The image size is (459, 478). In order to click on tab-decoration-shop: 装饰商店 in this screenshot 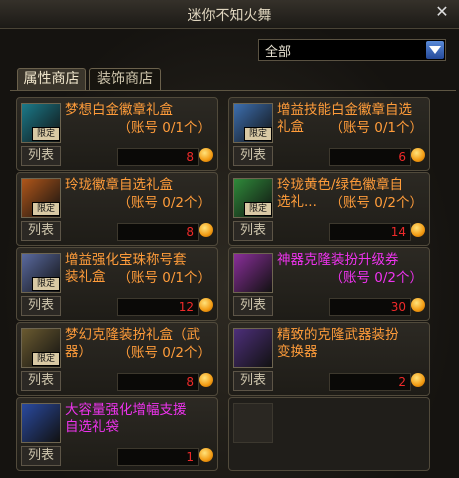, I will do `click(125, 79)`.